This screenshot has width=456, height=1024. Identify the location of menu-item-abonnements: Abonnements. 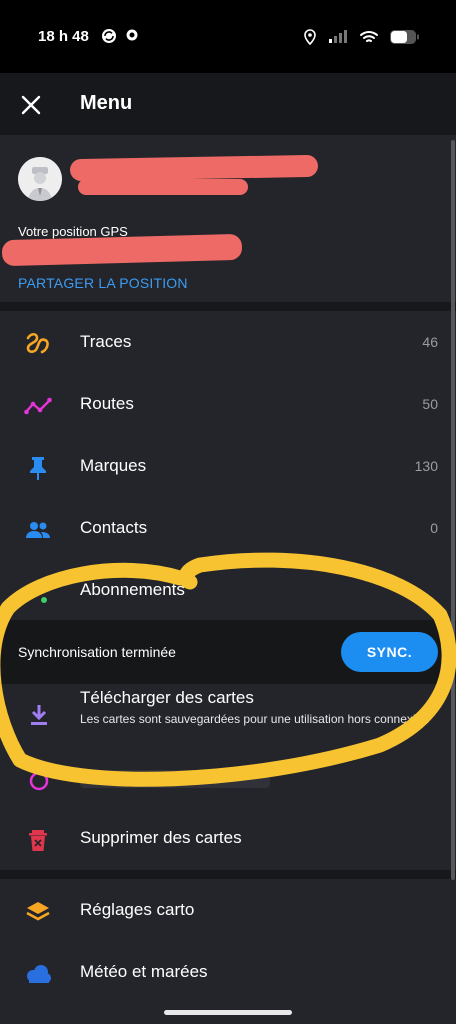
(225, 590).